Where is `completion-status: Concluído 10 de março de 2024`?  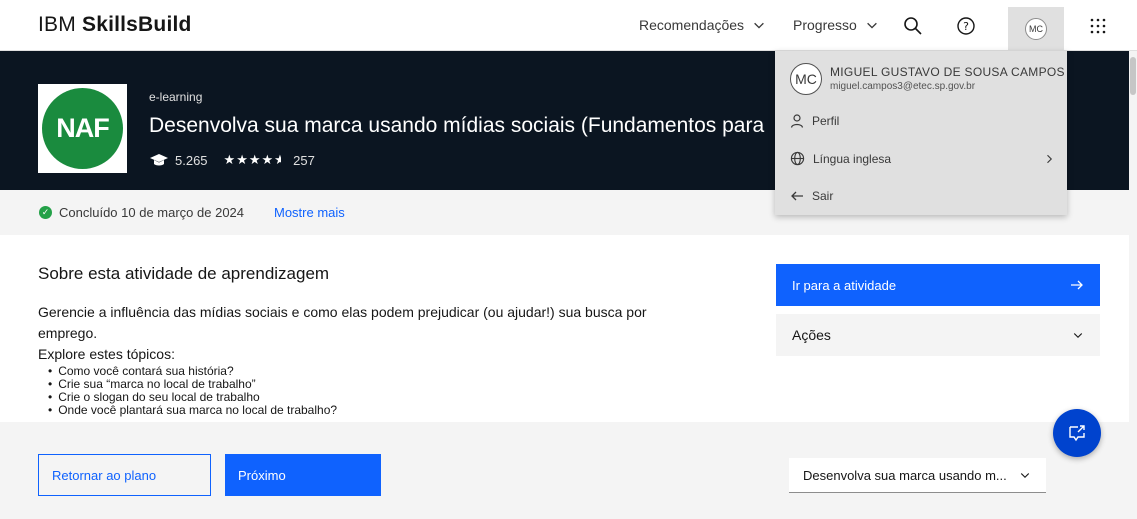 completion-status: Concluído 10 de março de 2024 is located at coordinates (152, 212).